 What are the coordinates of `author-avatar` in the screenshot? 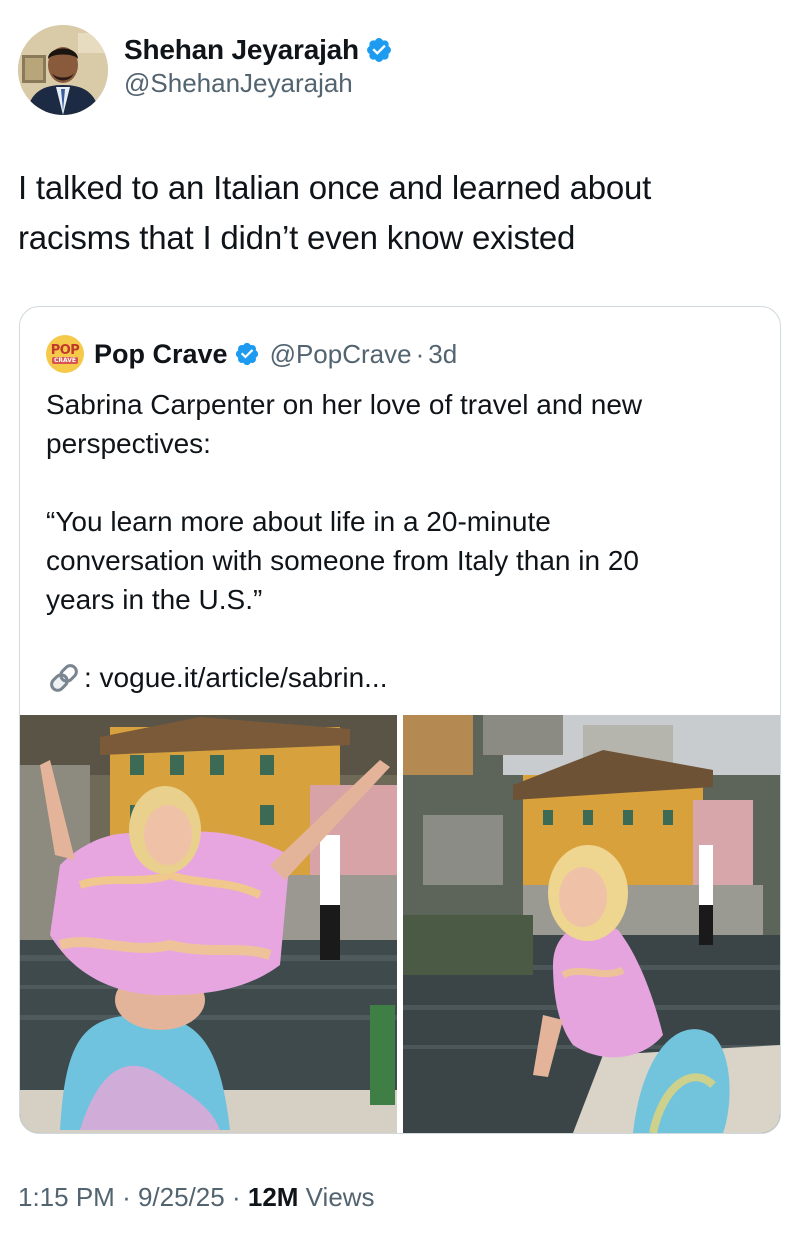 It's located at (63, 70).